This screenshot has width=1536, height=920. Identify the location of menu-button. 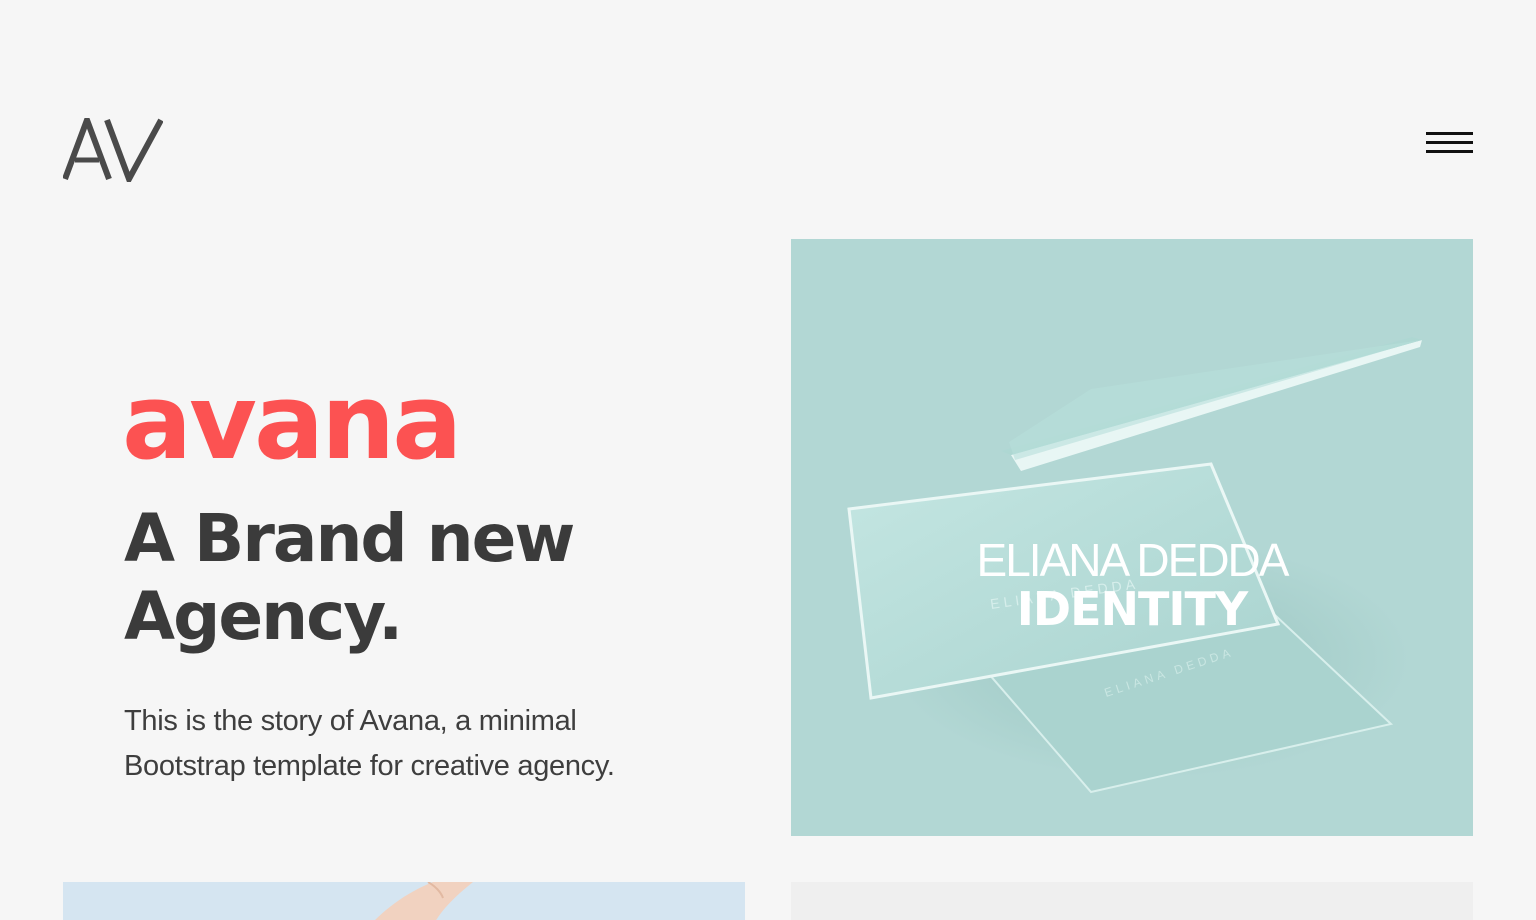
(1450, 147).